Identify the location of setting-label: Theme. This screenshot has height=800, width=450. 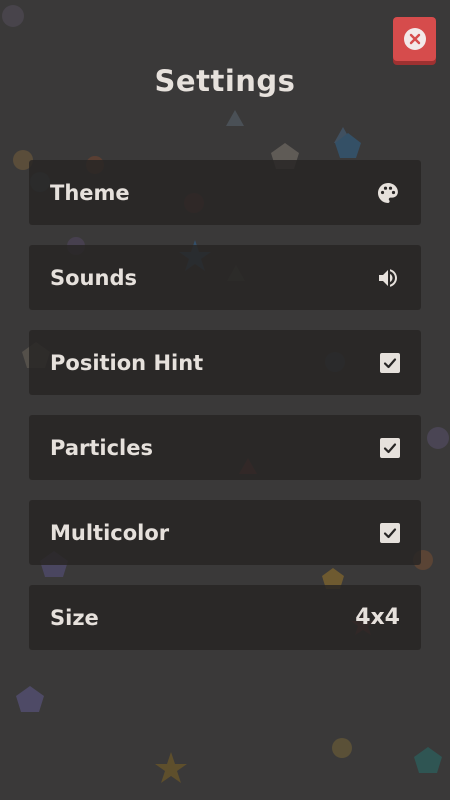
(90, 192).